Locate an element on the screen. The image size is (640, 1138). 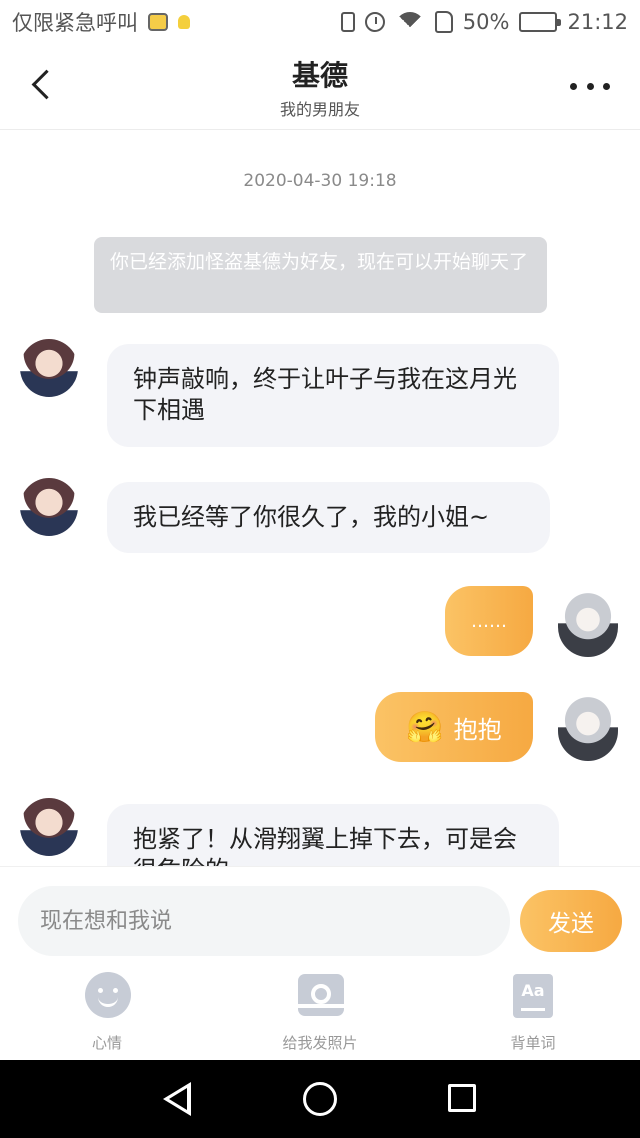
bulb-notification-icon is located at coordinates (184, 22).